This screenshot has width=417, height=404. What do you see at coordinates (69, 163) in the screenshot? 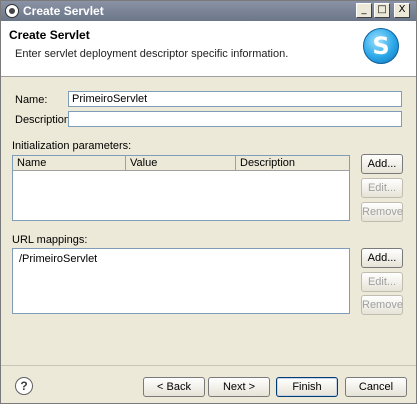
I see `column-header-name: Name` at bounding box center [69, 163].